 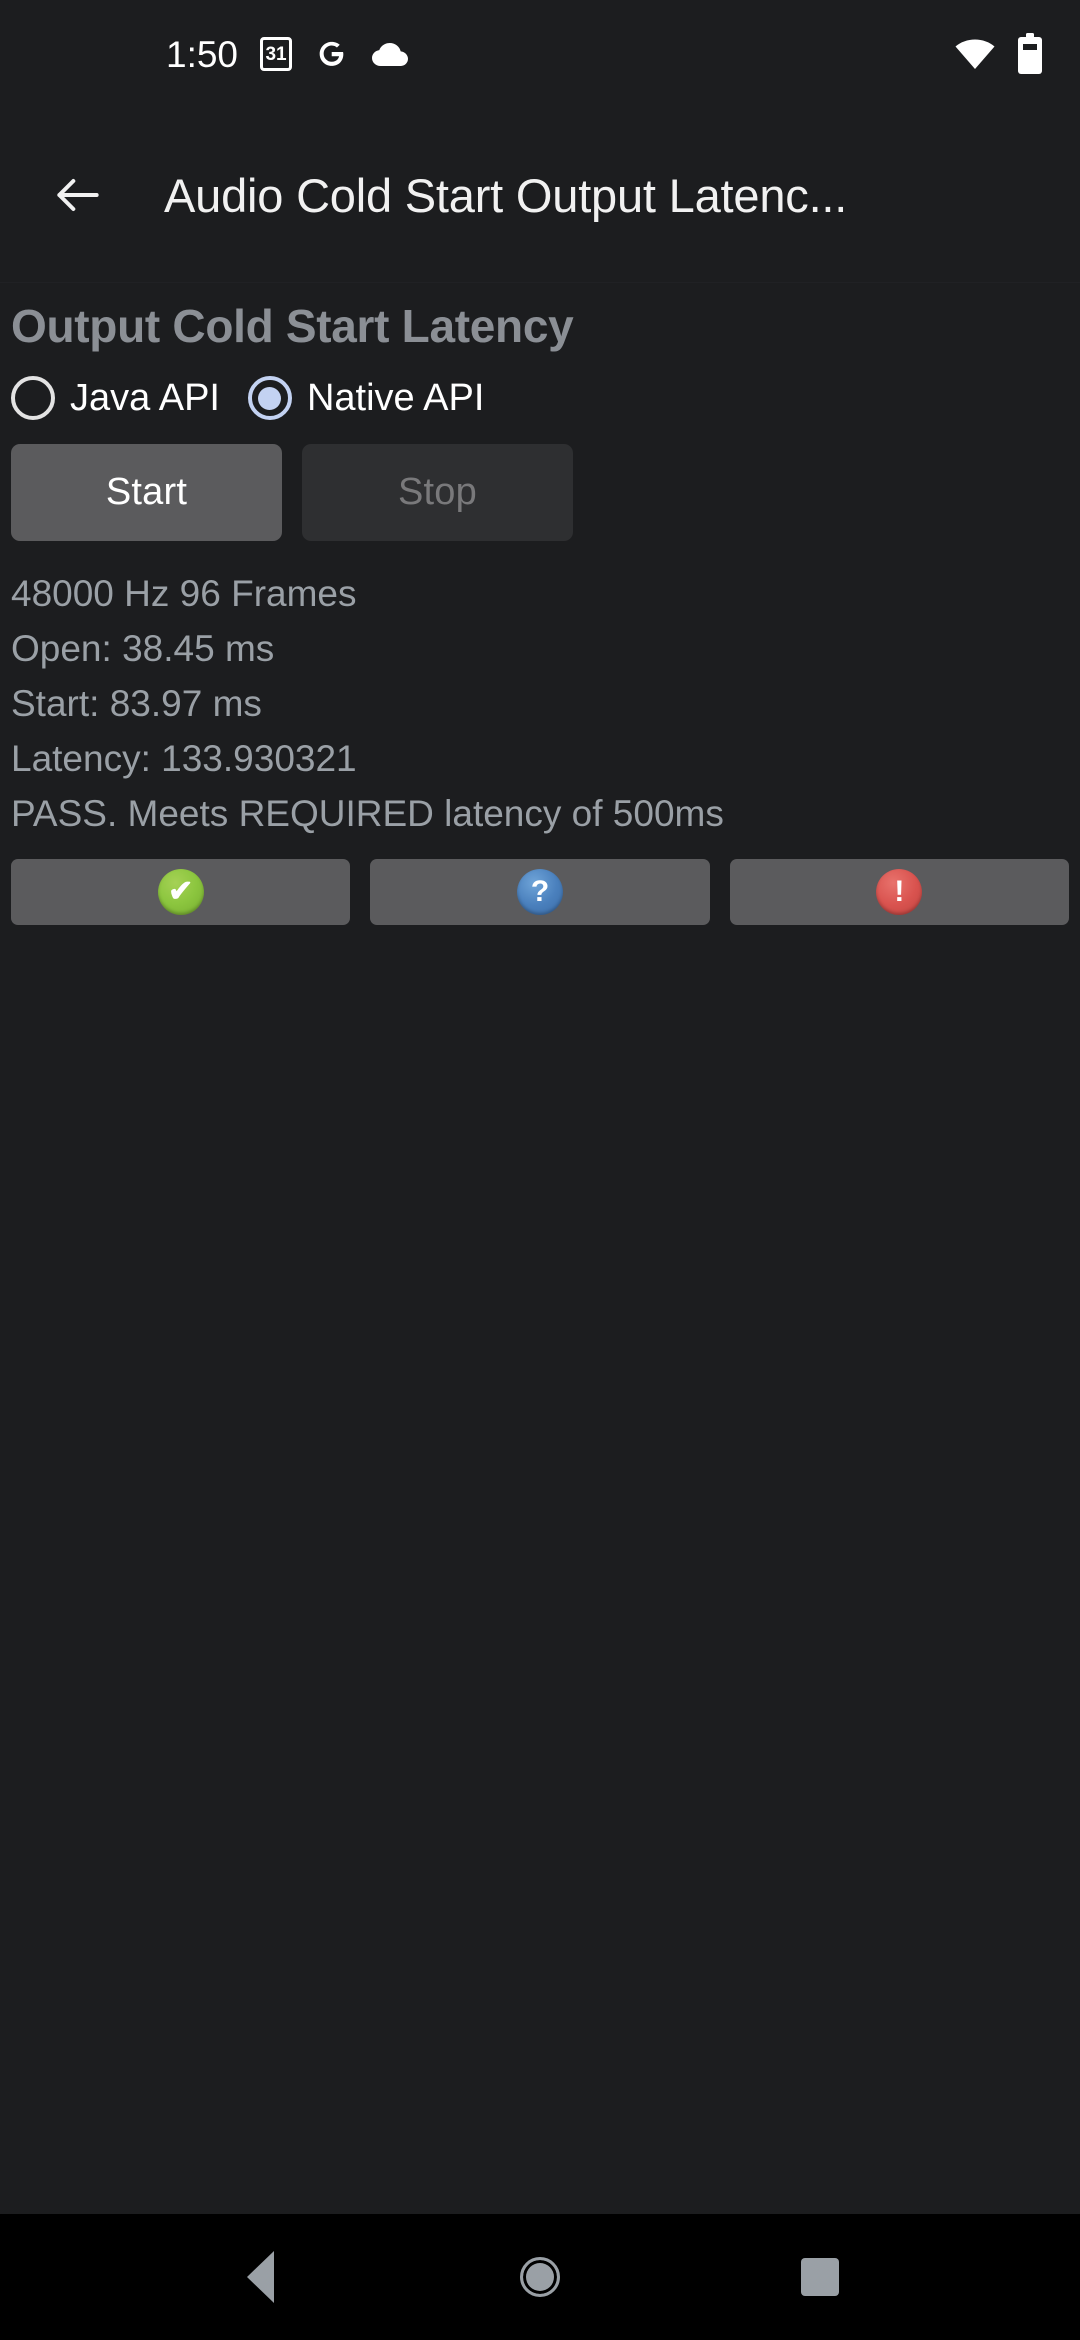 I want to click on status-bar-right, so click(x=999, y=54).